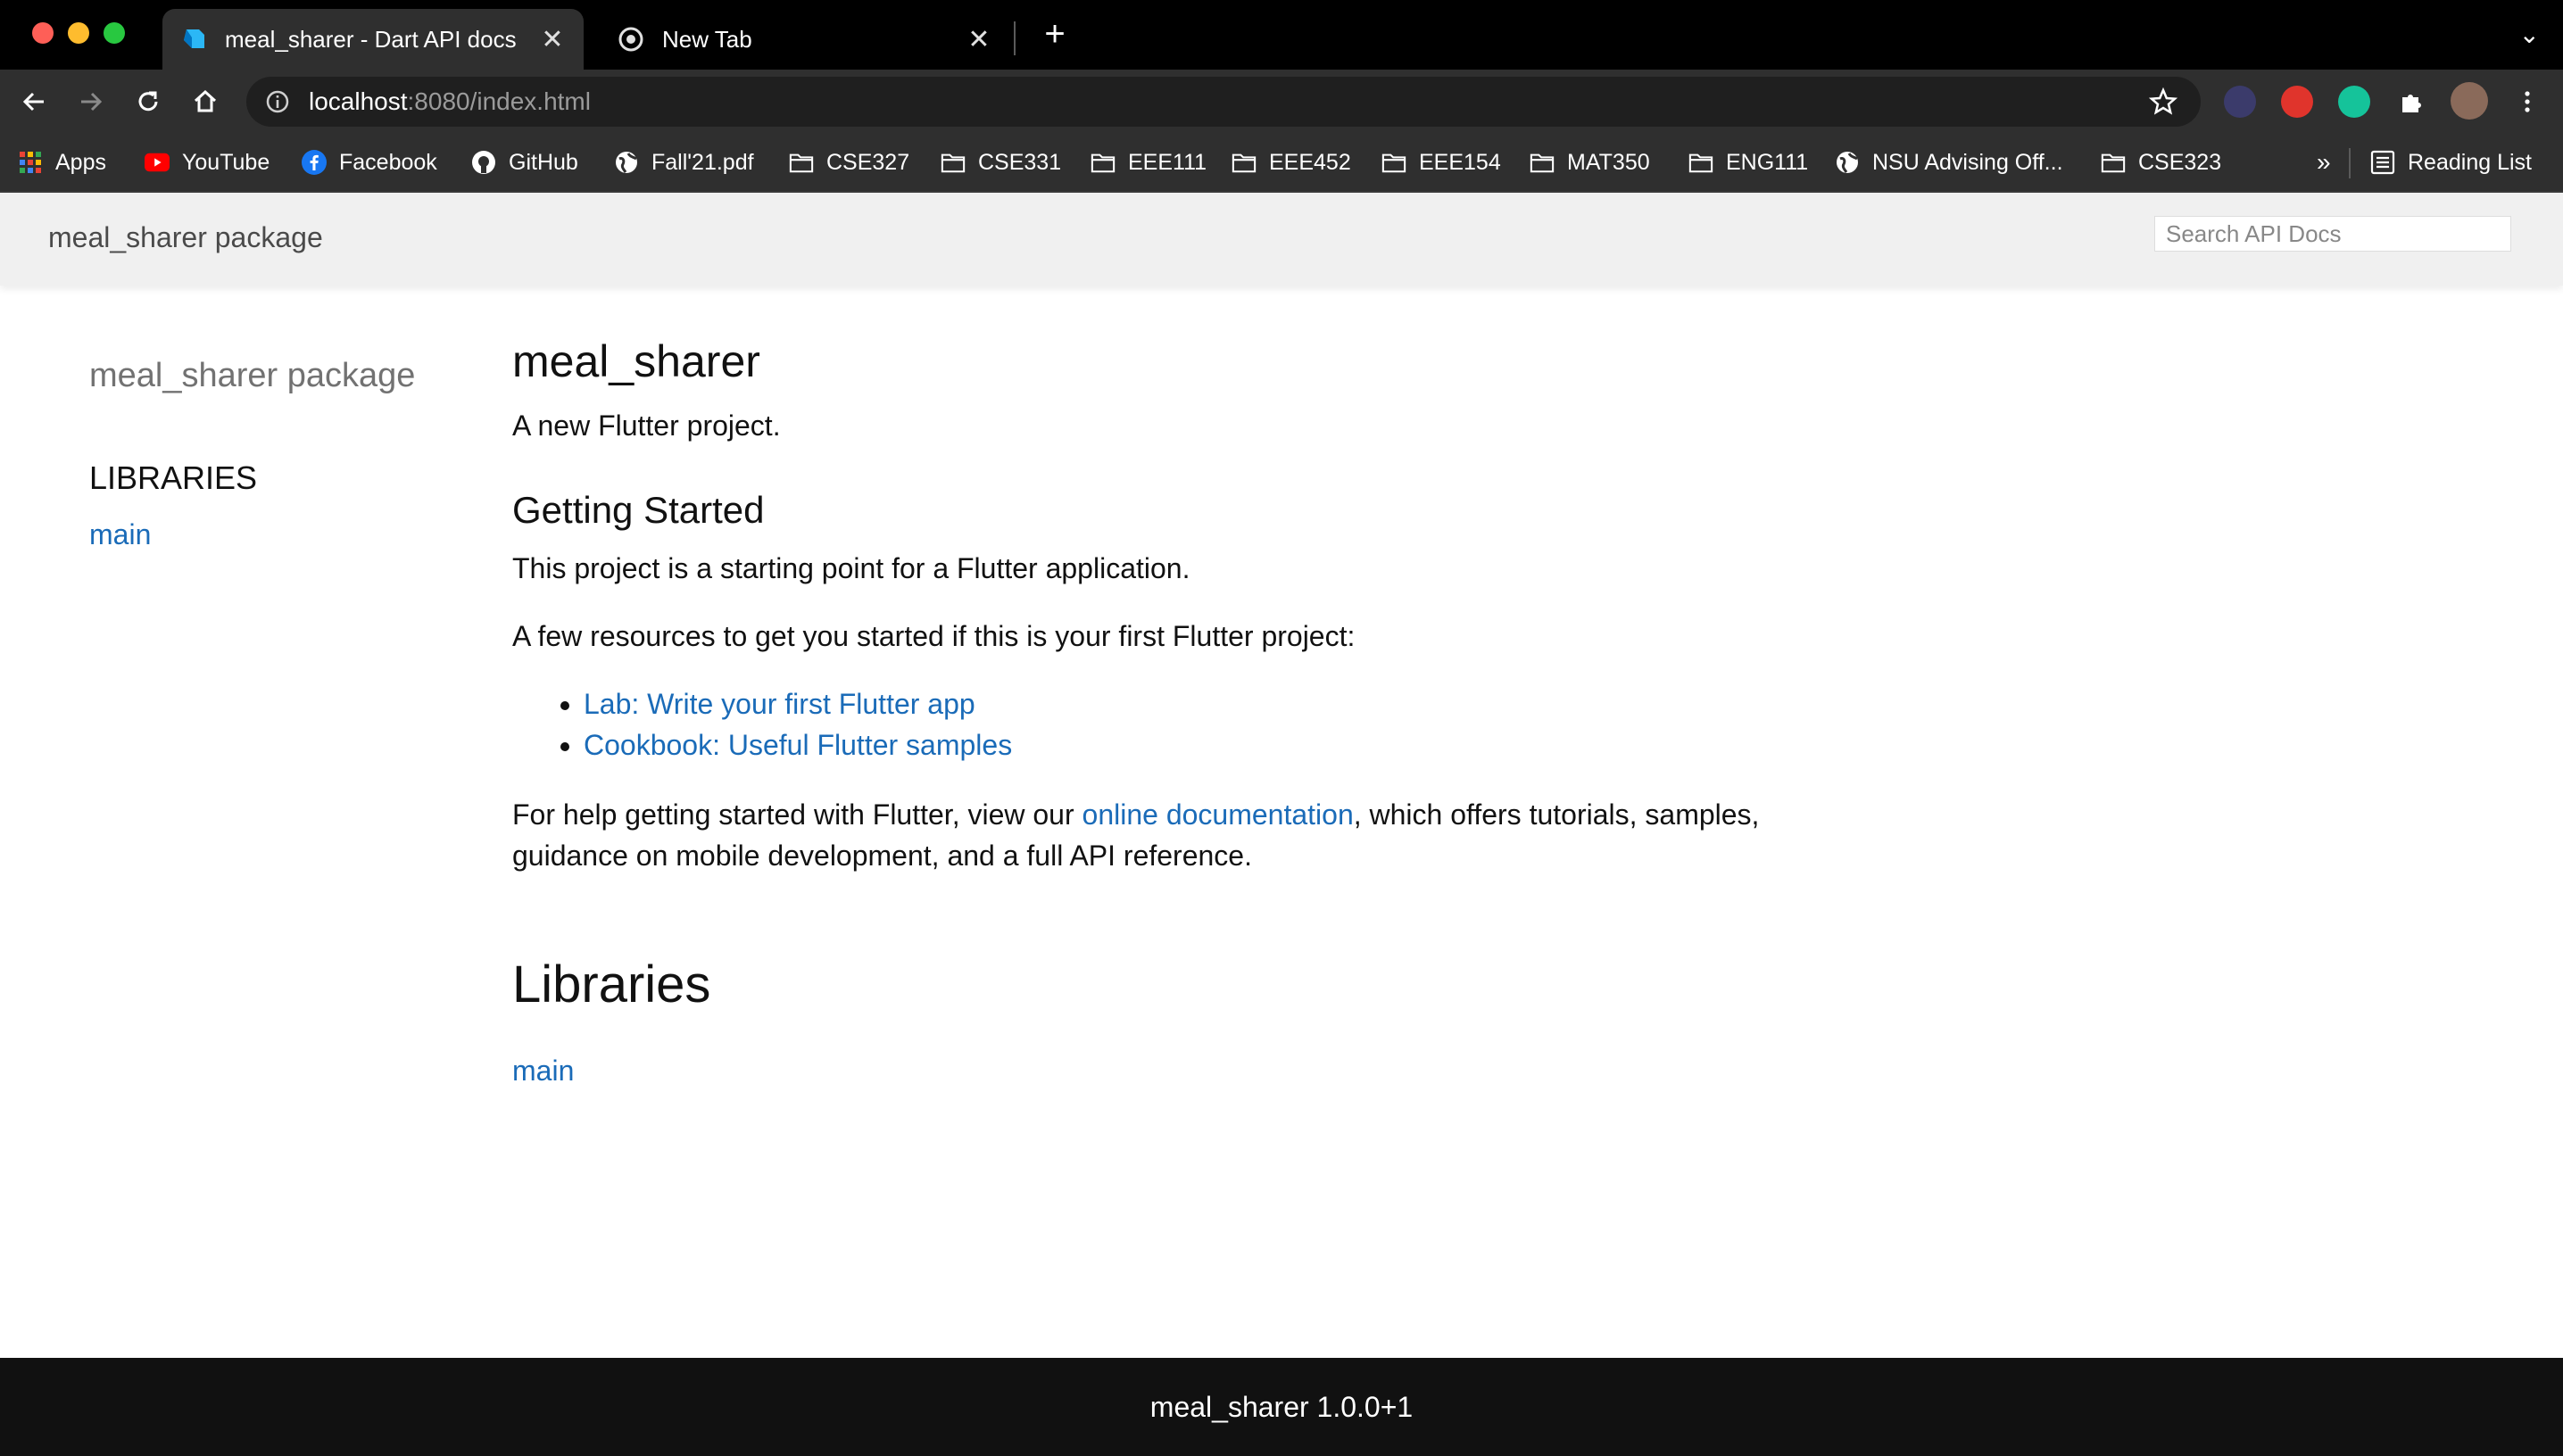 The image size is (2563, 1456). I want to click on tab-new-tab: New Tab ✕, so click(805, 40).